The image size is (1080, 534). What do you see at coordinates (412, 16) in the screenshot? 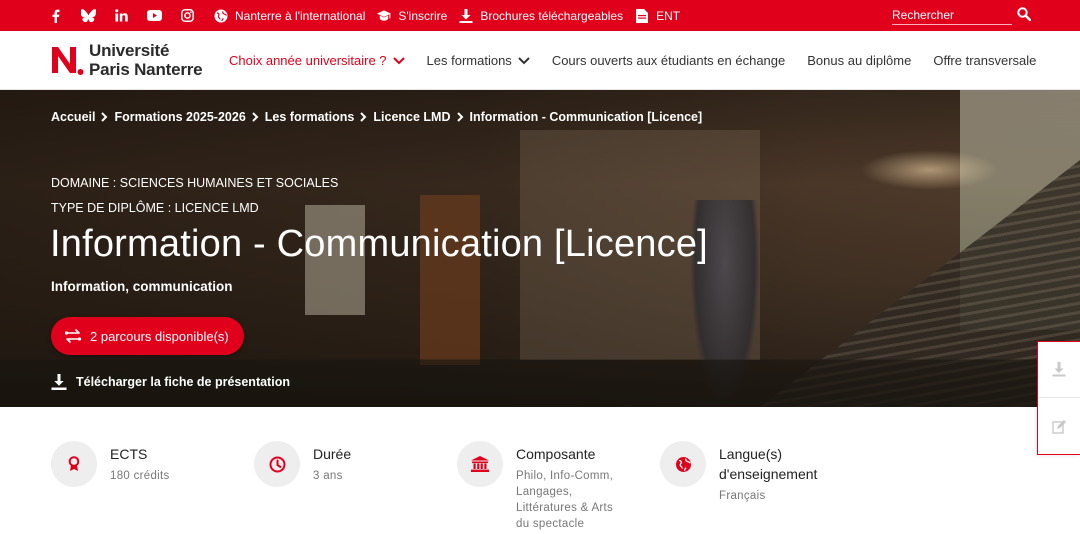
I see `inscription-link: S'inscrire` at bounding box center [412, 16].